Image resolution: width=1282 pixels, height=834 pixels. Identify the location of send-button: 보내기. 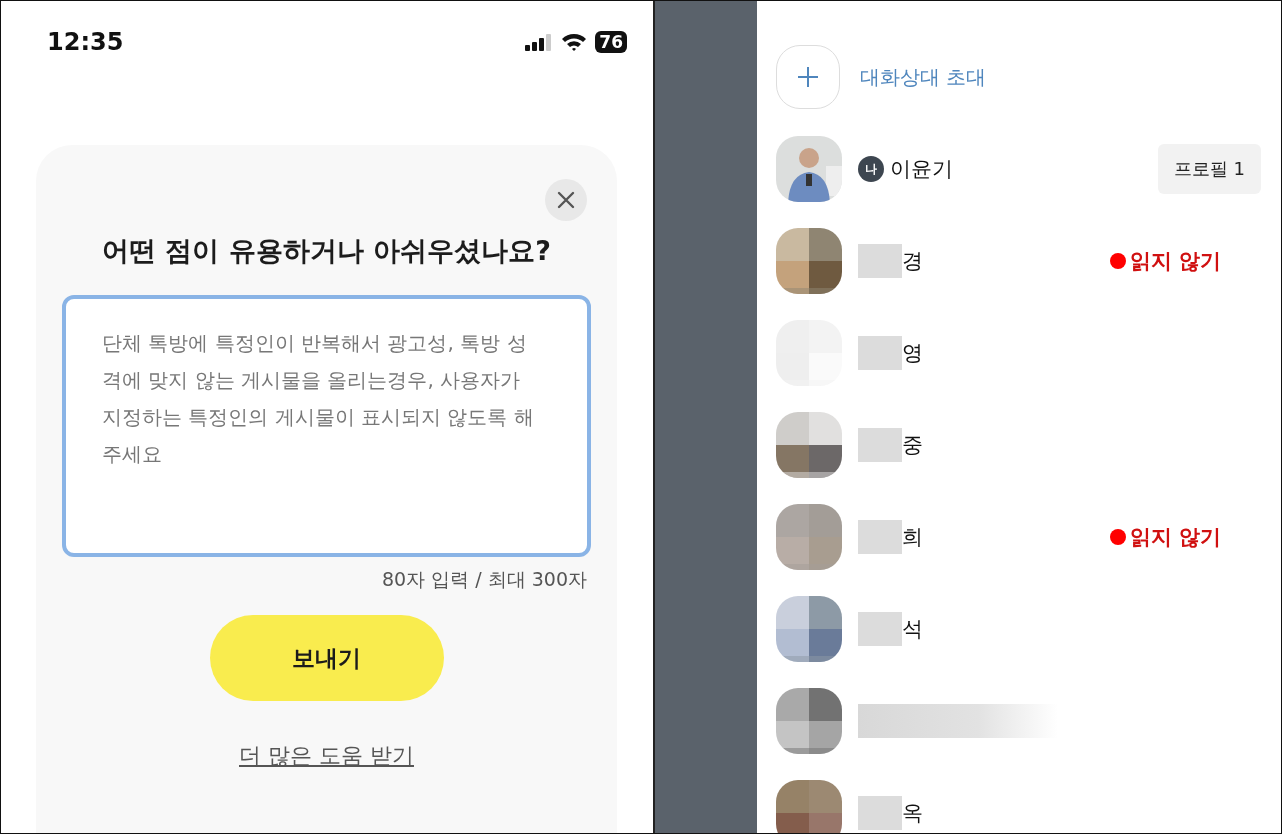
(326, 658).